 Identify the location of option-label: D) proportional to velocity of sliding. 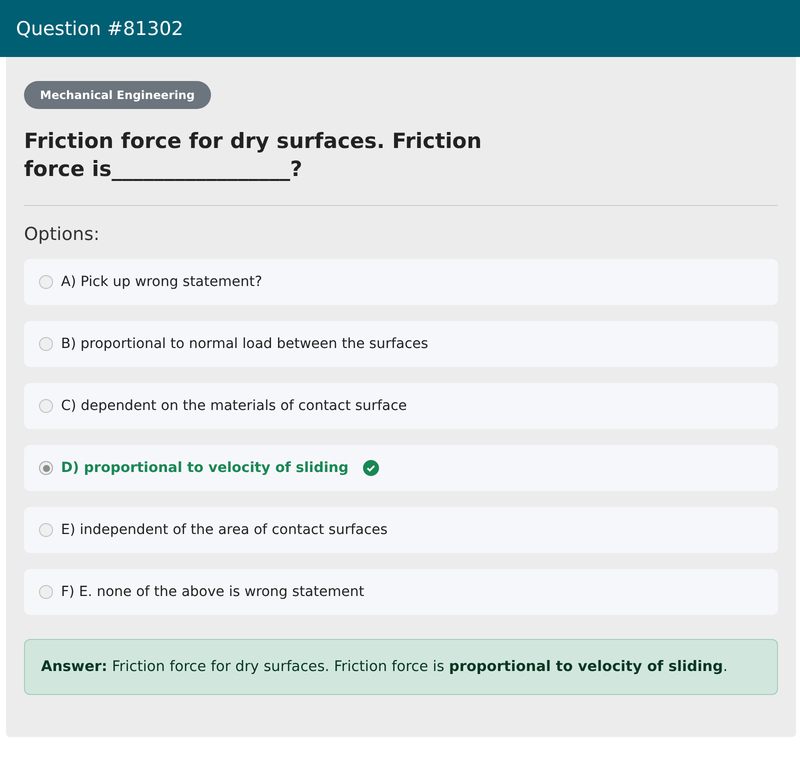
(205, 468).